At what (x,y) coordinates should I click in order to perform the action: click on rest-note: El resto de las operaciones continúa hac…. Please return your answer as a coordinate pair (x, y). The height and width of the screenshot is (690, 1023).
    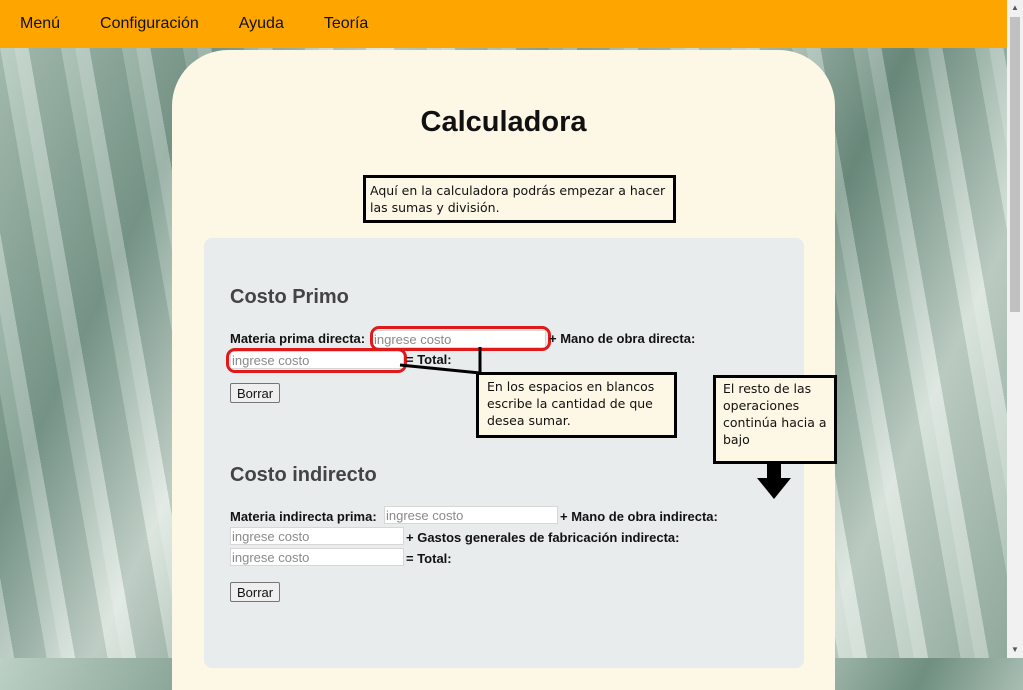
    Looking at the image, I should click on (775, 419).